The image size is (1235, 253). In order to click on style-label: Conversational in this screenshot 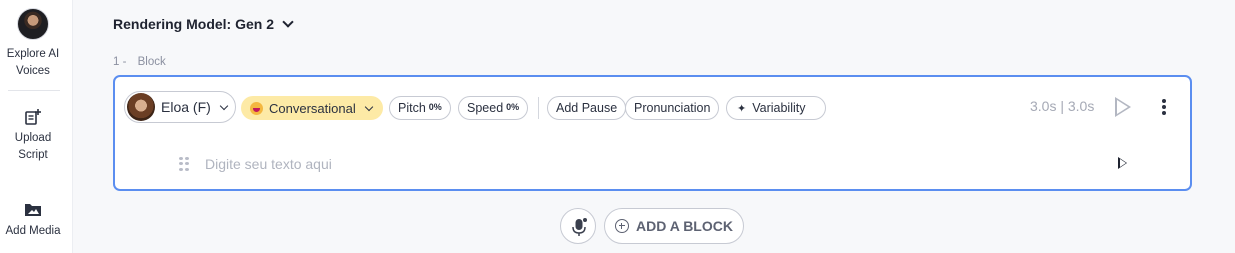, I will do `click(312, 108)`.